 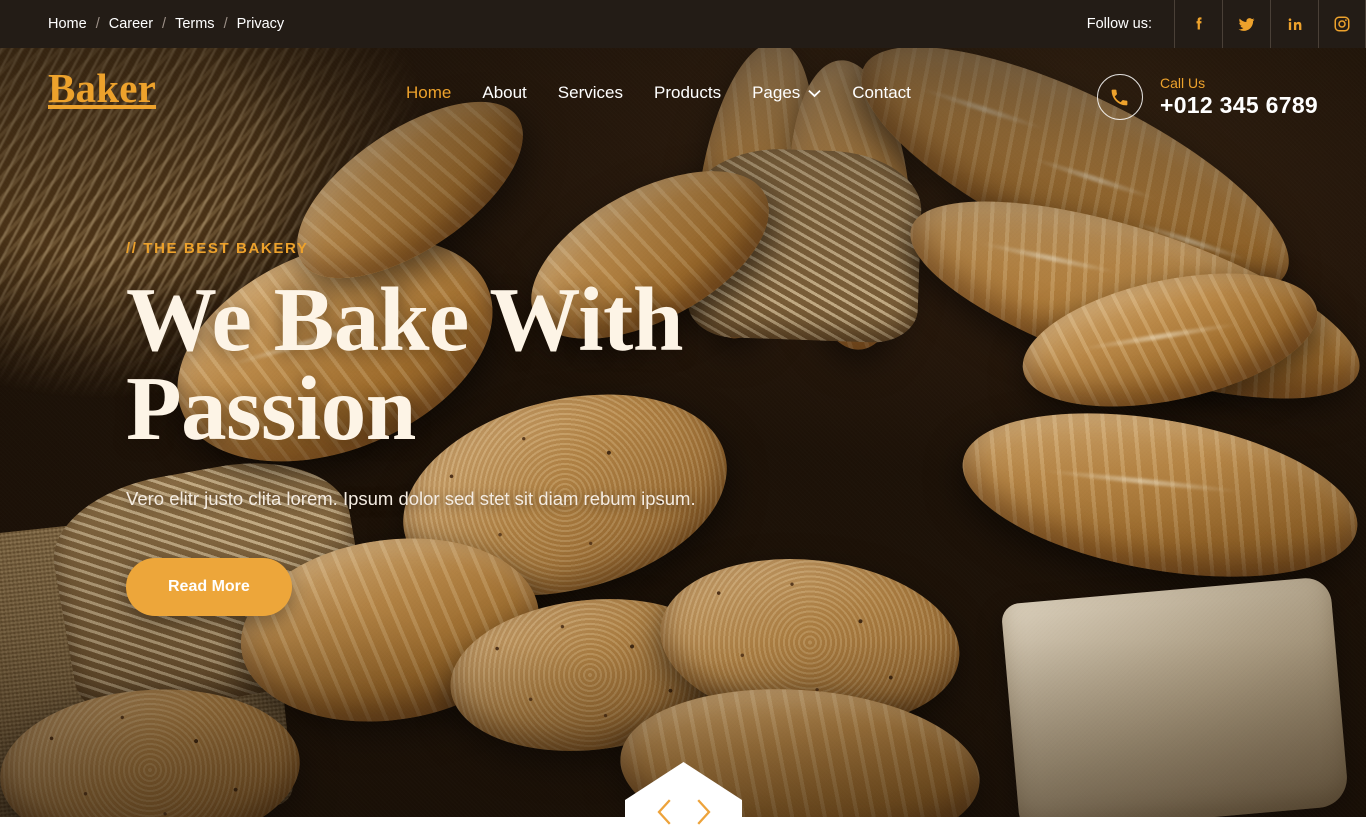 What do you see at coordinates (404, 319) in the screenshot?
I see `hero-title-line-1: We Bake With` at bounding box center [404, 319].